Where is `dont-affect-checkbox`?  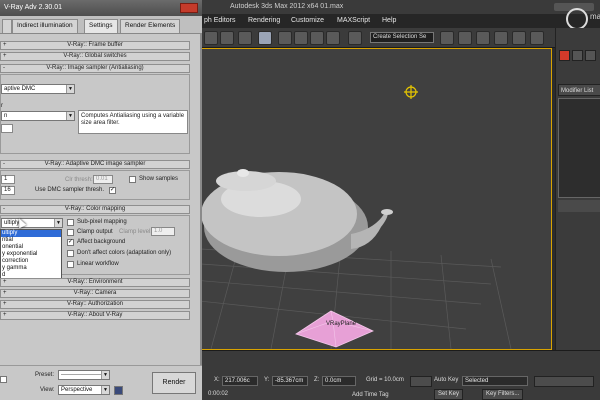
dont-affect-checkbox is located at coordinates (70, 253).